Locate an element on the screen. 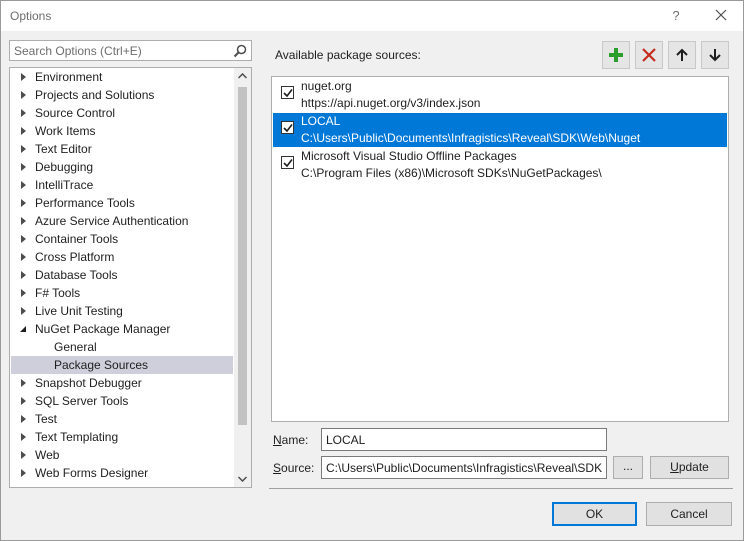 Image resolution: width=744 pixels, height=541 pixels. ok-button: OK is located at coordinates (594, 514).